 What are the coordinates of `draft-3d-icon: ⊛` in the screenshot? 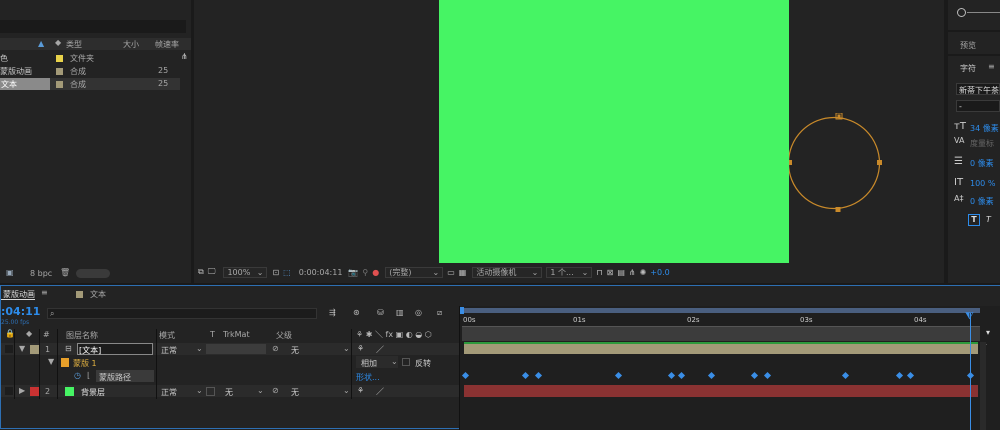 It's located at (356, 312).